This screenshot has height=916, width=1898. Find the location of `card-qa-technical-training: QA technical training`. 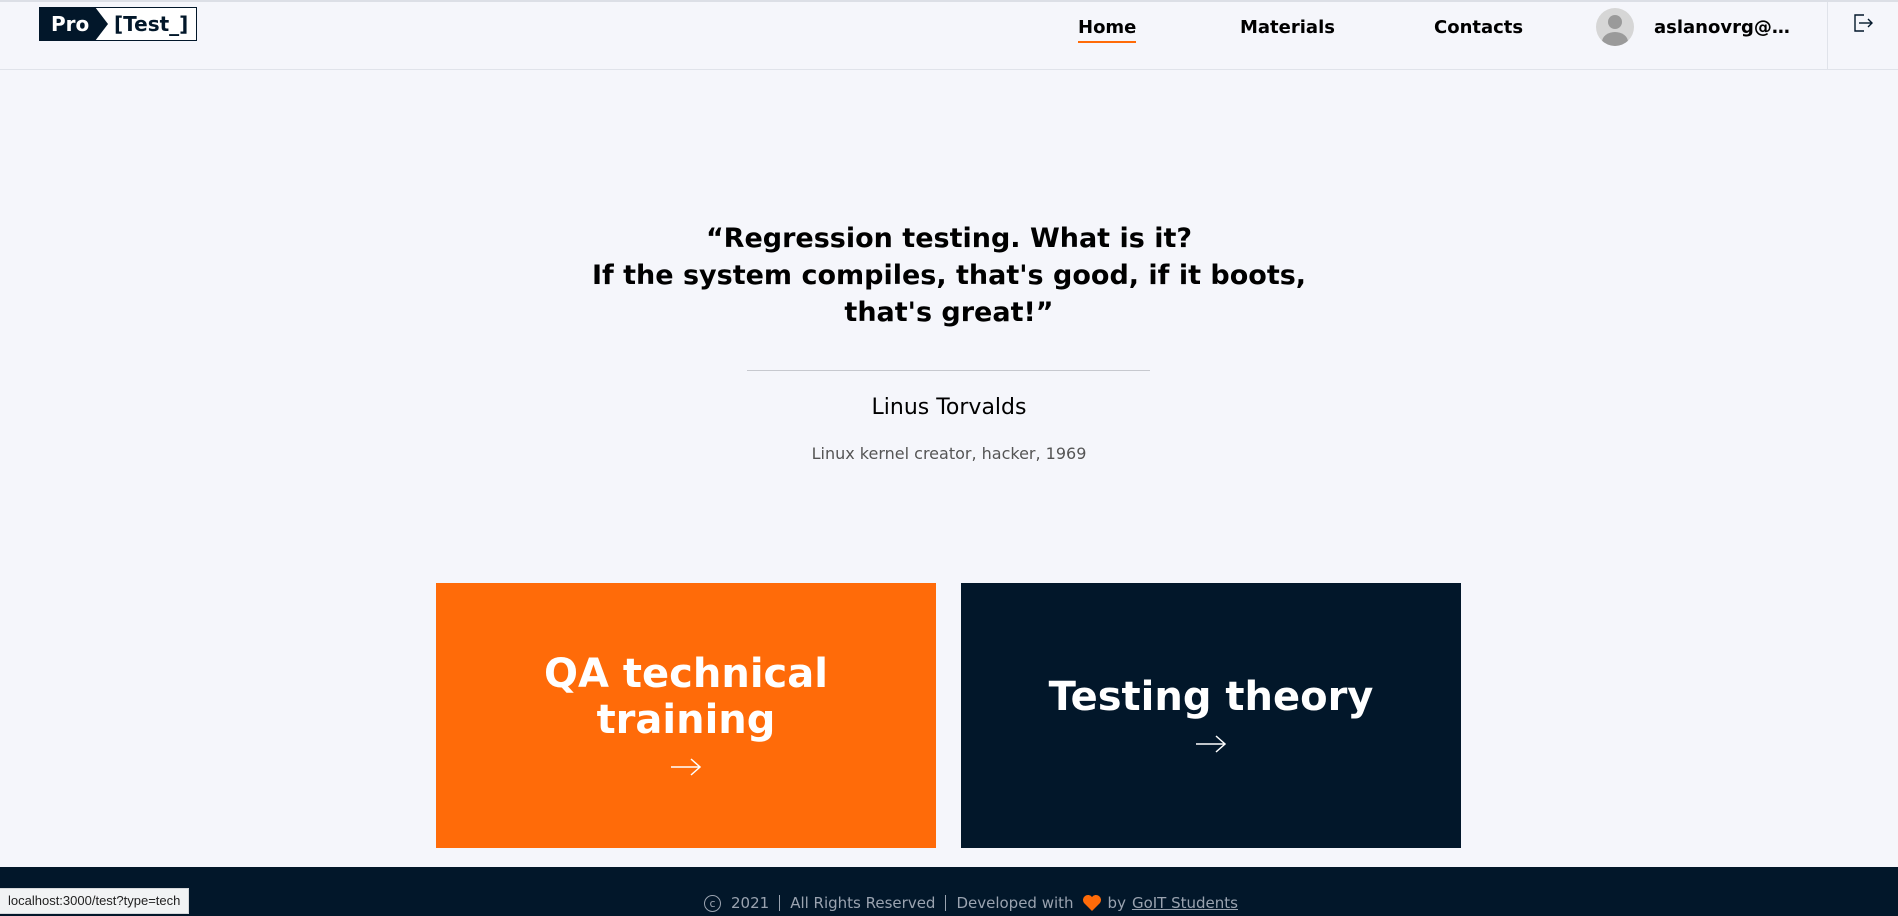

card-qa-technical-training: QA technical training is located at coordinates (686, 715).